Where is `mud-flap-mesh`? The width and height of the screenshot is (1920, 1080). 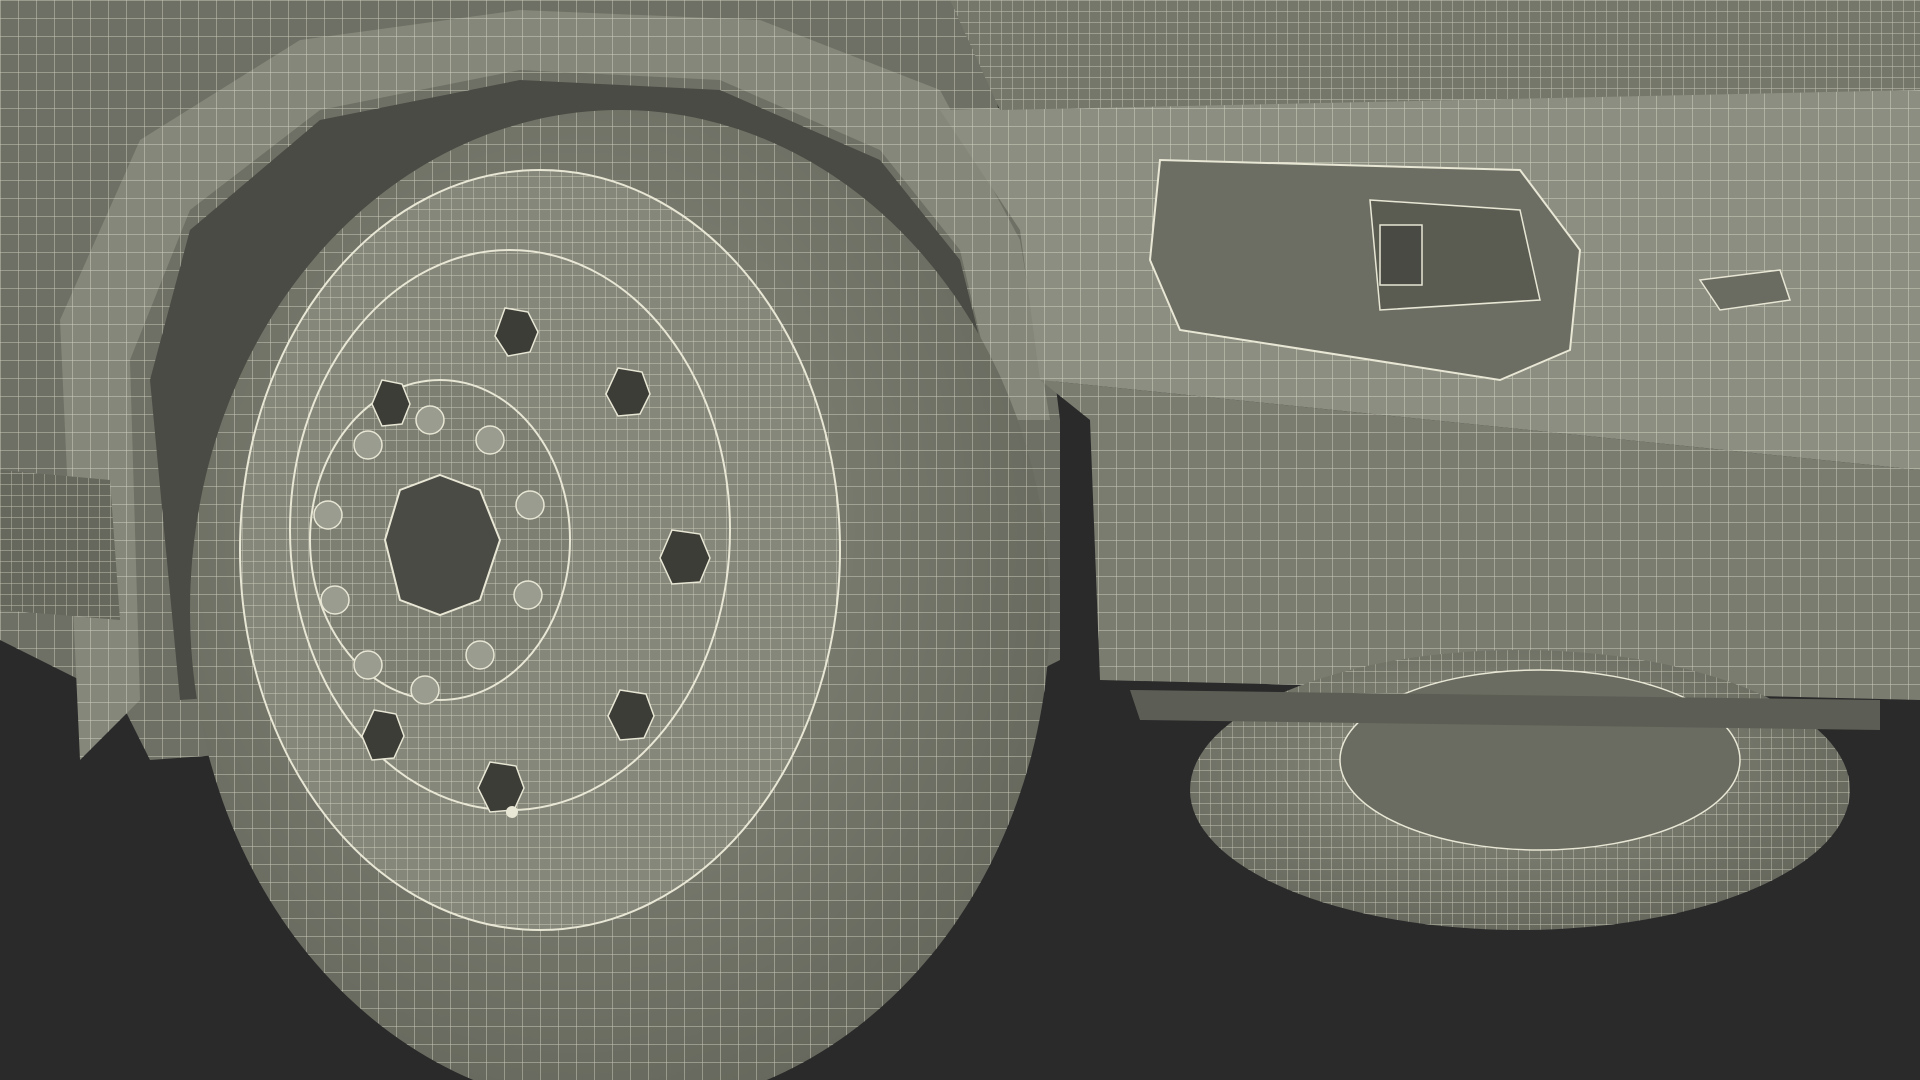
mud-flap-mesh is located at coordinates (60, 545).